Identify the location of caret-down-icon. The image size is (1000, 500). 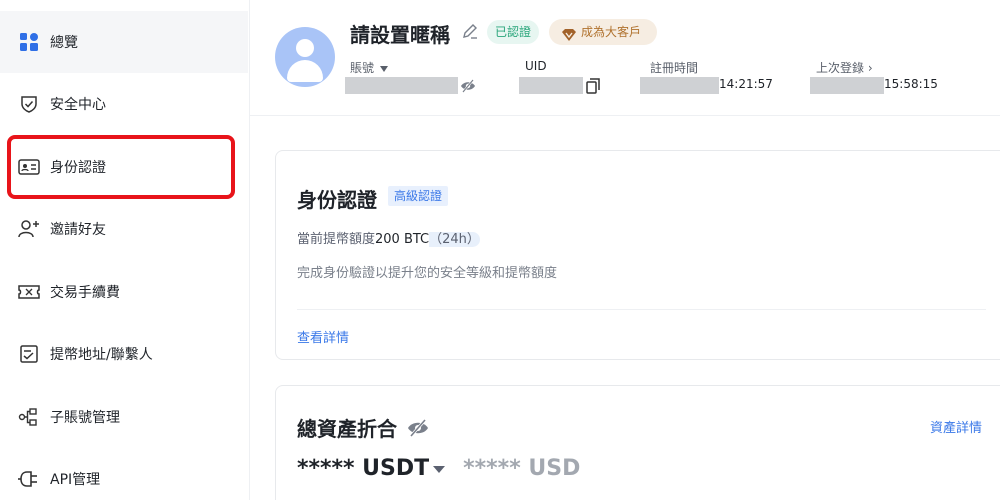
(383, 68).